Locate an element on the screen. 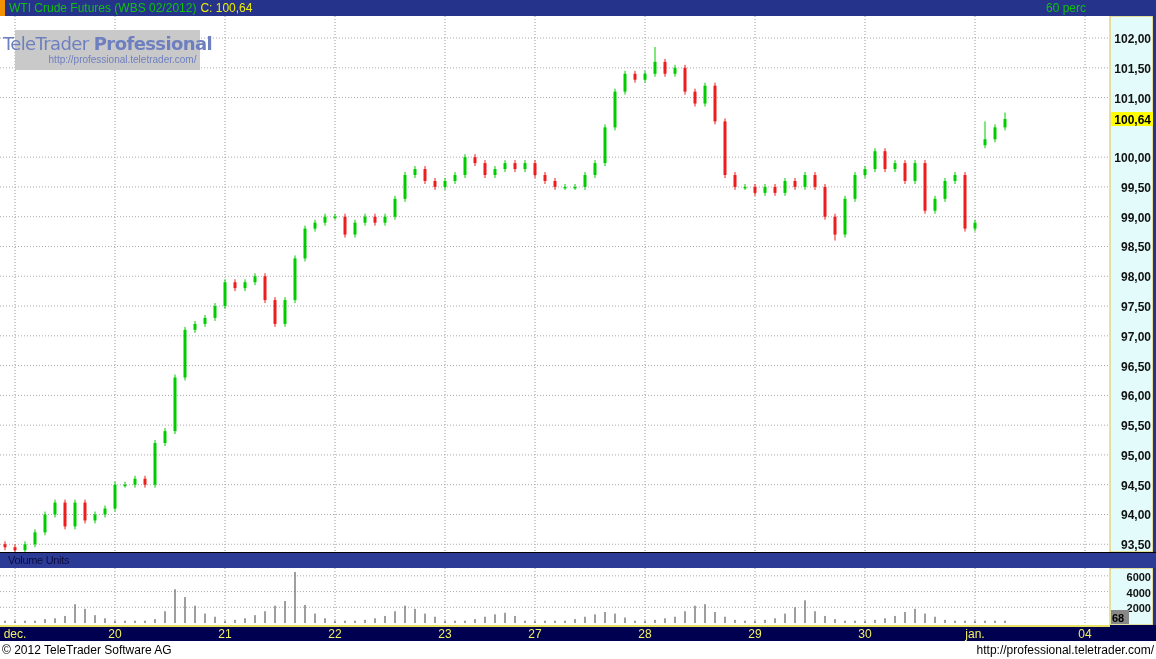 This screenshot has height=659, width=1156. date-label: 21 is located at coordinates (225, 634).